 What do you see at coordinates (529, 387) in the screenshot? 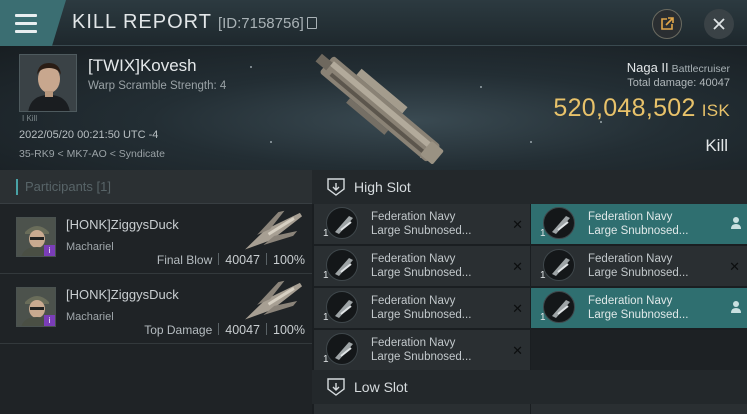
I see `low-slot-header: Low Slot` at bounding box center [529, 387].